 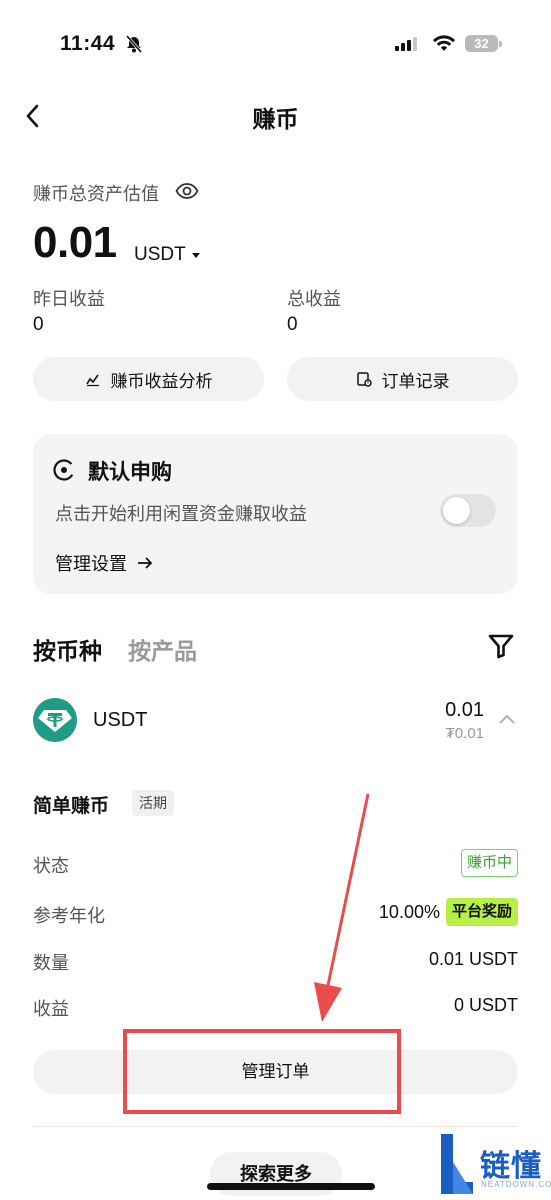 What do you see at coordinates (187, 191) in the screenshot?
I see `eye-icon` at bounding box center [187, 191].